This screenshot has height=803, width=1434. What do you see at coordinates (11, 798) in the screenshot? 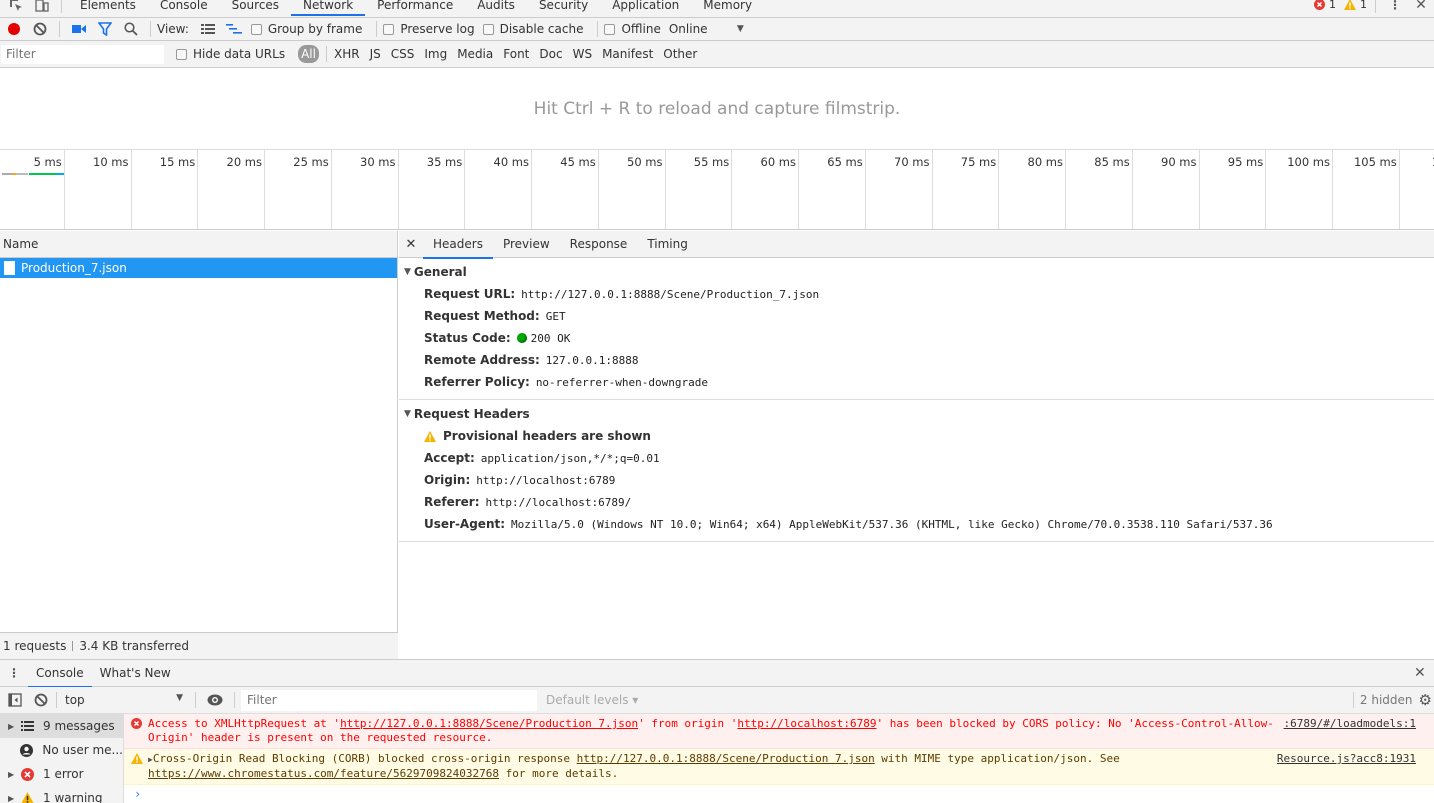
I see `triangle-right-icon: ▶` at bounding box center [11, 798].